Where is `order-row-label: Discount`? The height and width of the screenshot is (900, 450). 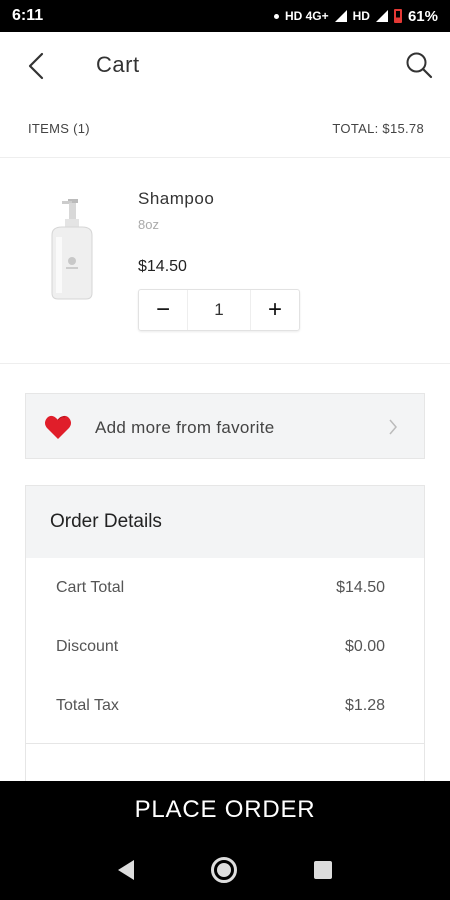
order-row-label: Discount is located at coordinates (87, 646).